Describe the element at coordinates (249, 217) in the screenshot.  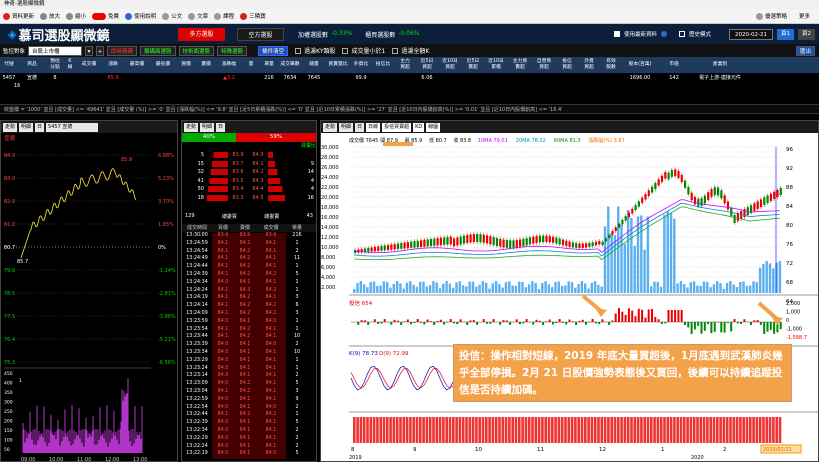
I see `orderbook-stats: 129 總委買 總委賣 43` at that location.